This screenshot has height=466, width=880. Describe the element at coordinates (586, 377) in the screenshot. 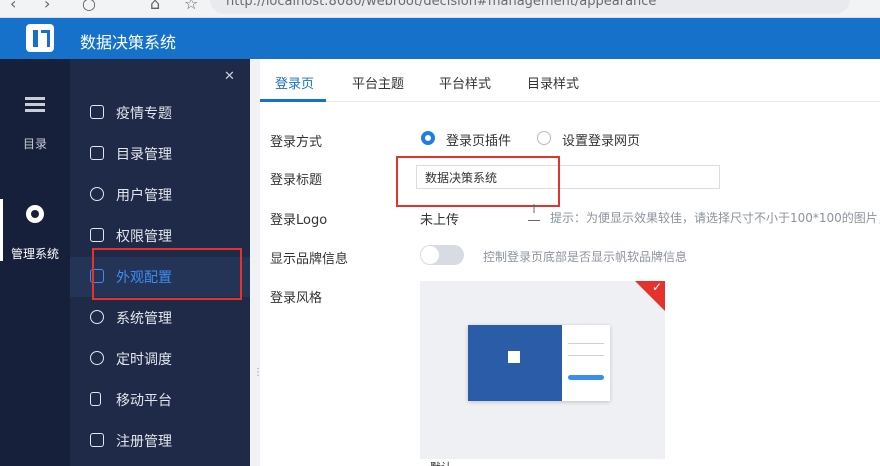

I see `thumbnail-login-button` at that location.